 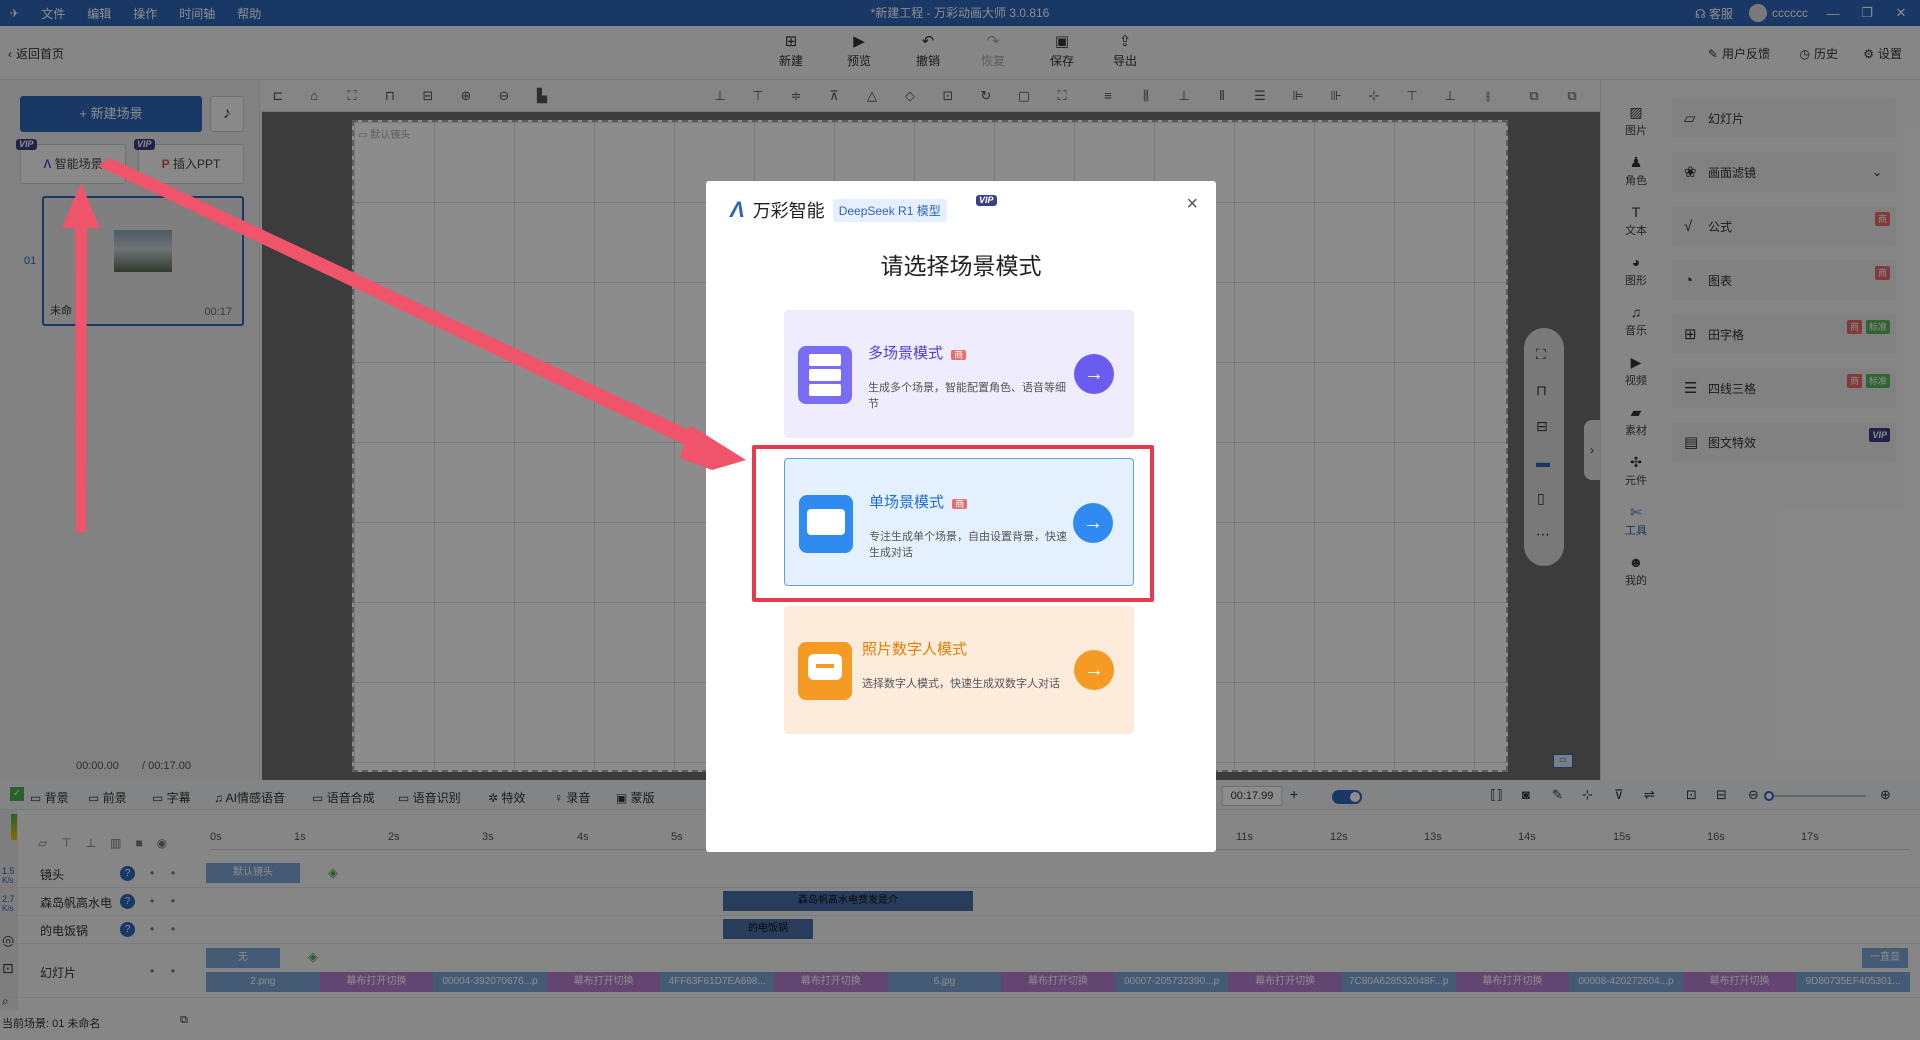 What do you see at coordinates (961, 684) in the screenshot?
I see `mode-description: 选择数字人模式，快速生成双数字人对话` at bounding box center [961, 684].